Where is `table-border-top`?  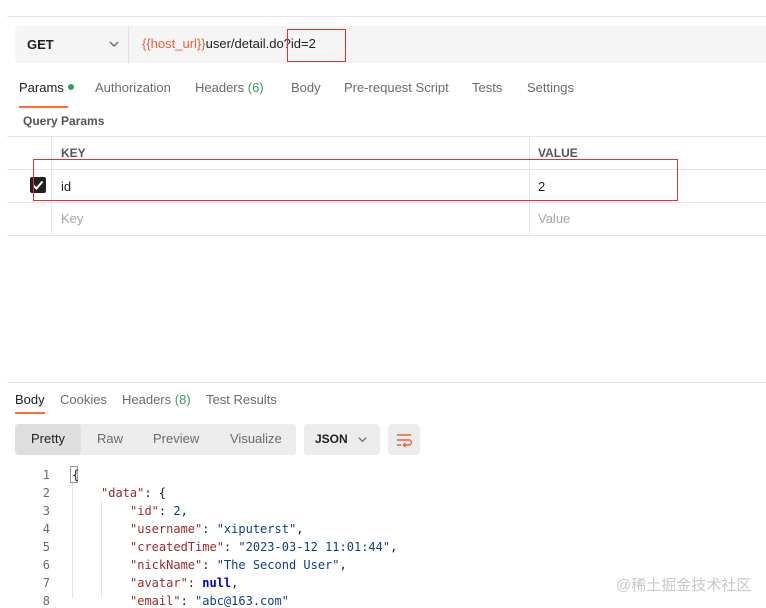 table-border-top is located at coordinates (386, 136).